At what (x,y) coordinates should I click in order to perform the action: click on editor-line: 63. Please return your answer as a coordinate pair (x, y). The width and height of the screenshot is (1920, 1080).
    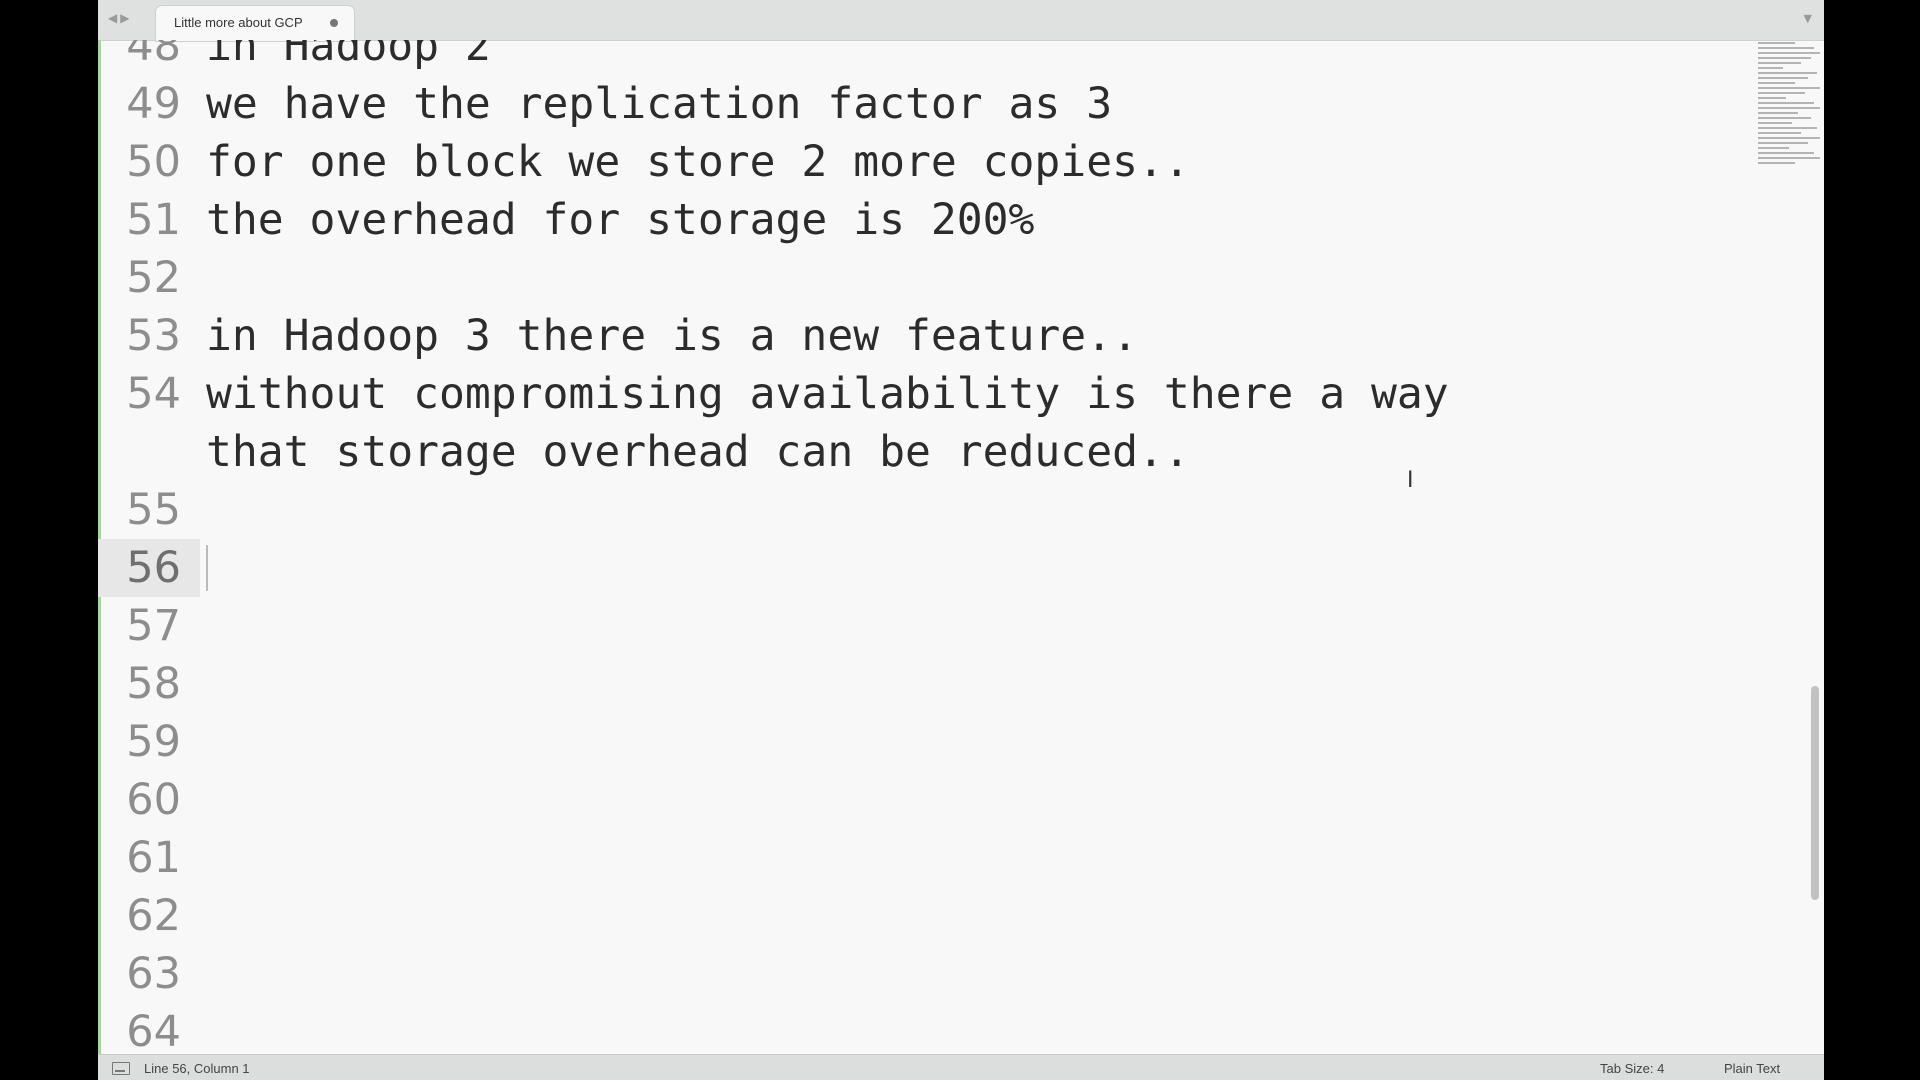
    Looking at the image, I should click on (918, 974).